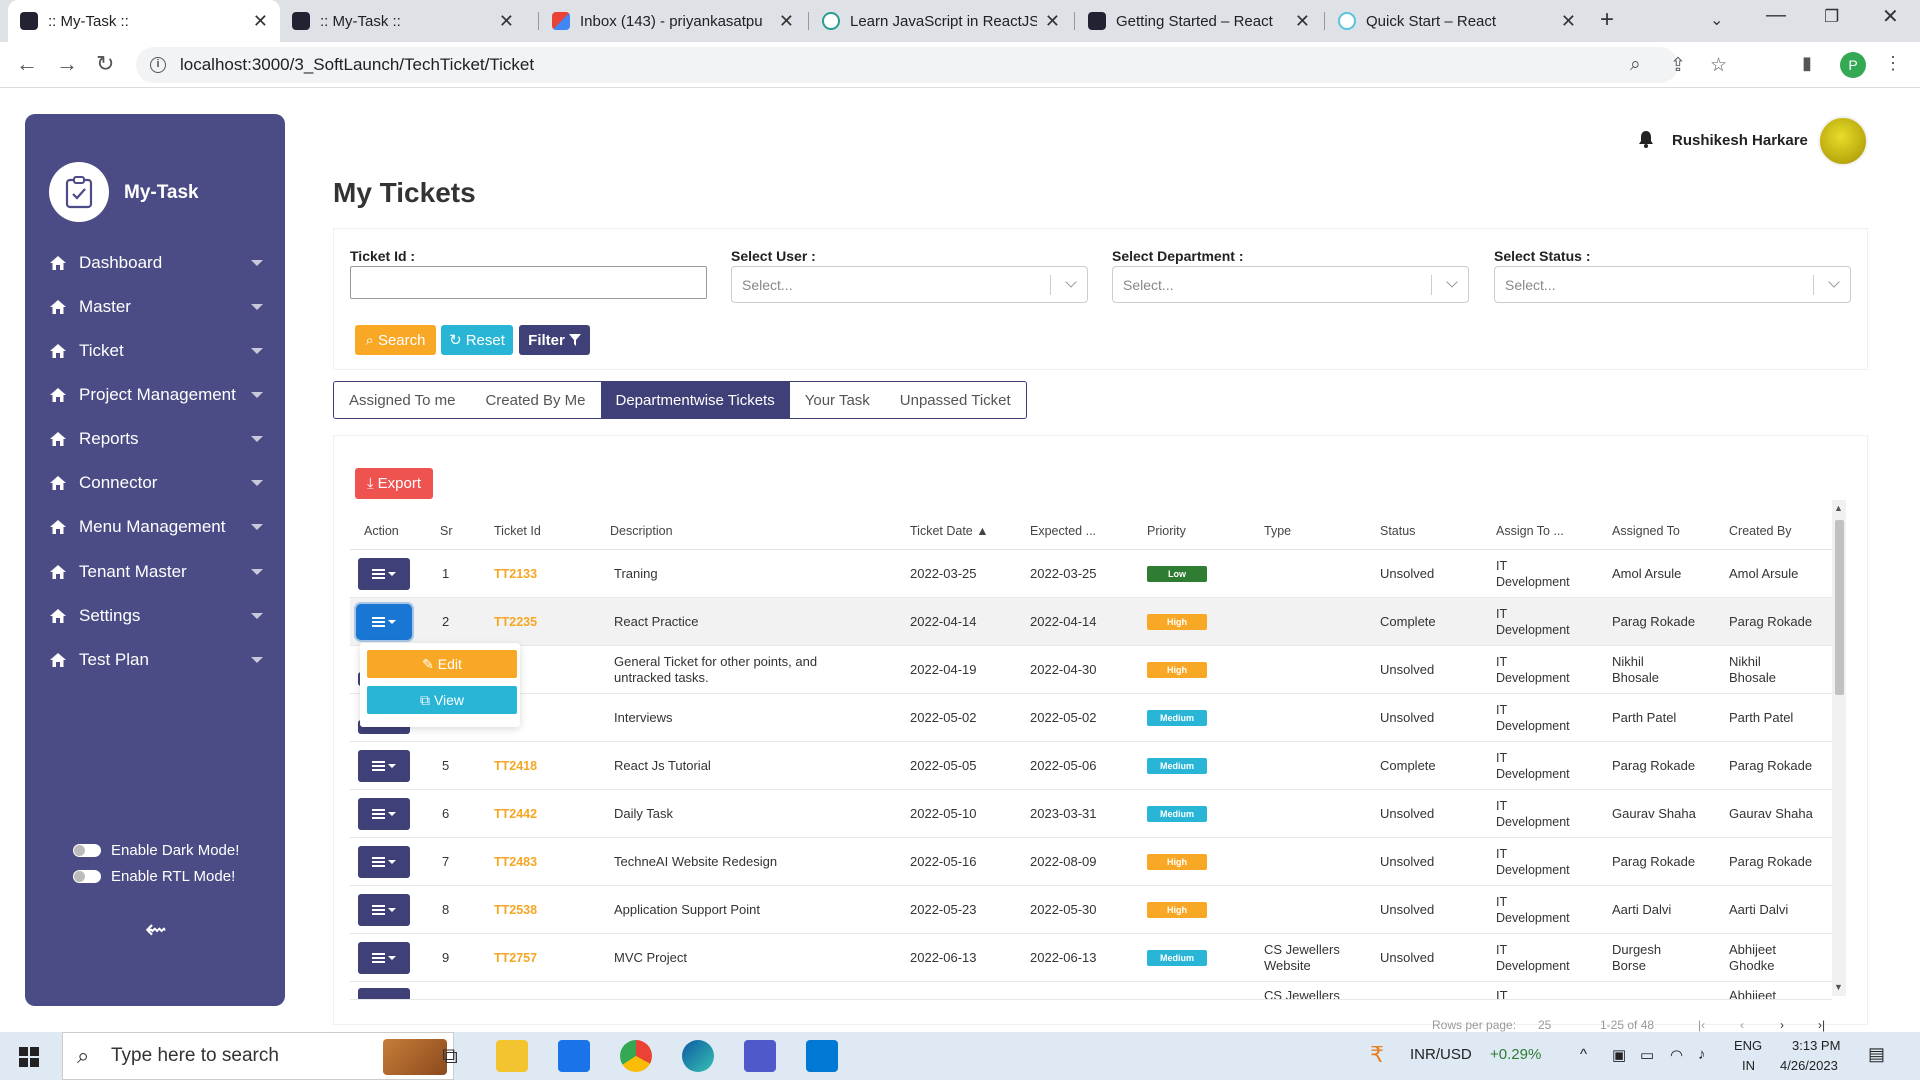 The width and height of the screenshot is (1920, 1080). Describe the element at coordinates (1647, 1055) in the screenshot. I see `battery-icon: ▭` at that location.